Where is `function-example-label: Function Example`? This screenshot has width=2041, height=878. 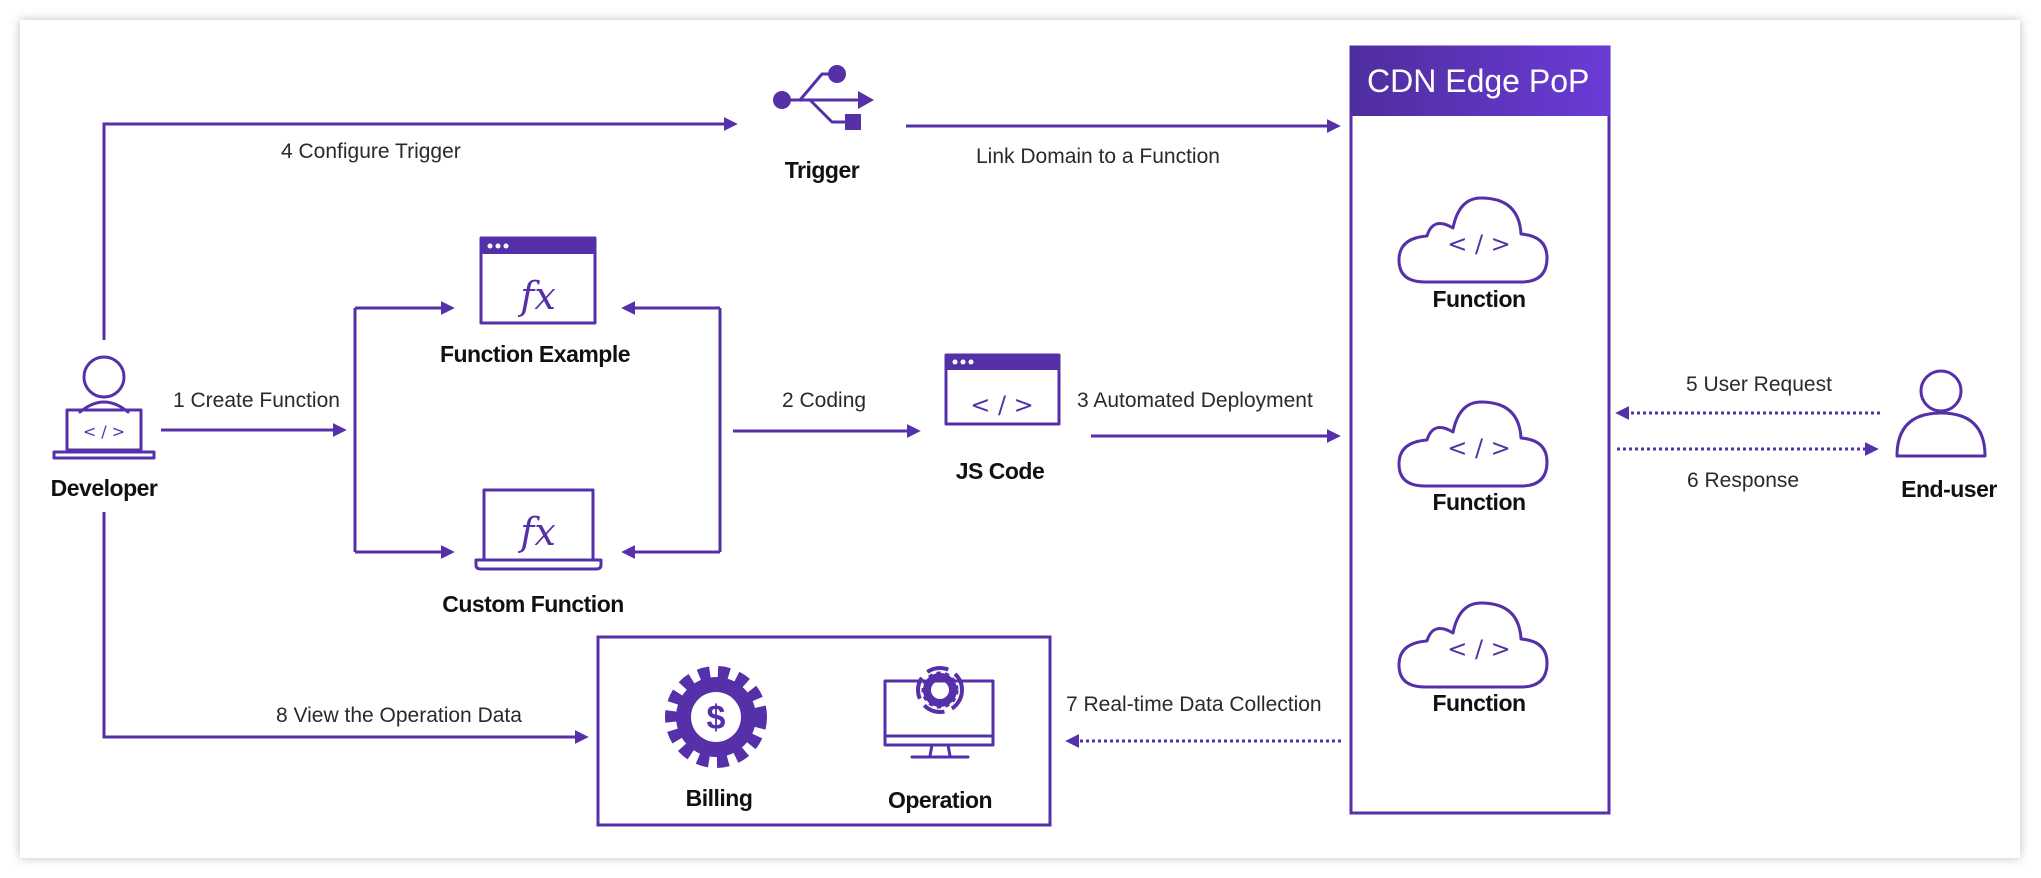
function-example-label: Function Example is located at coordinates (535, 354).